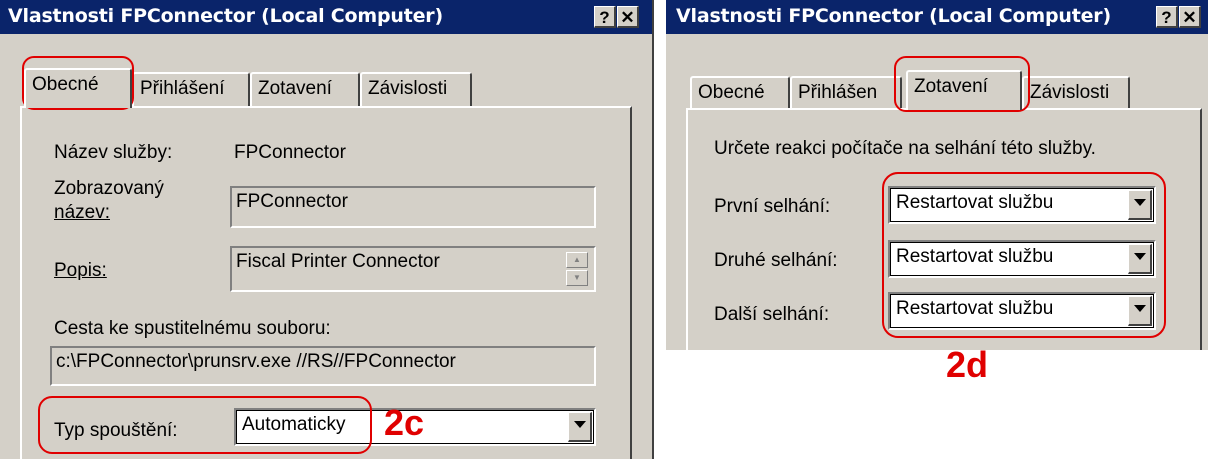 This screenshot has height=459, width=1208. I want to click on tab-prihlaseni-label: Přihlášení, so click(182, 88).